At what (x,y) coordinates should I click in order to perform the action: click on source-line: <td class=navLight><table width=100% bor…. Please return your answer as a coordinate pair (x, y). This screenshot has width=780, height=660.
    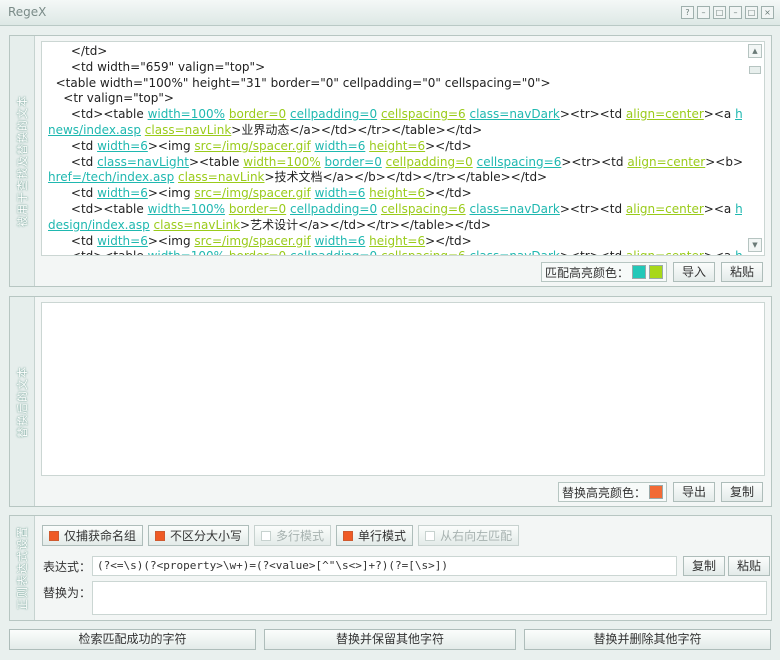
    Looking at the image, I should click on (395, 163).